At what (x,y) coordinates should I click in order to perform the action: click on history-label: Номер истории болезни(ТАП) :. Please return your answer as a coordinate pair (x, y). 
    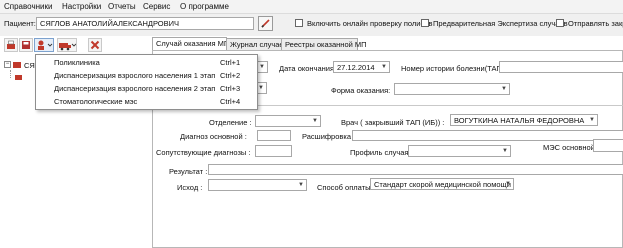
    Looking at the image, I should click on (455, 68).